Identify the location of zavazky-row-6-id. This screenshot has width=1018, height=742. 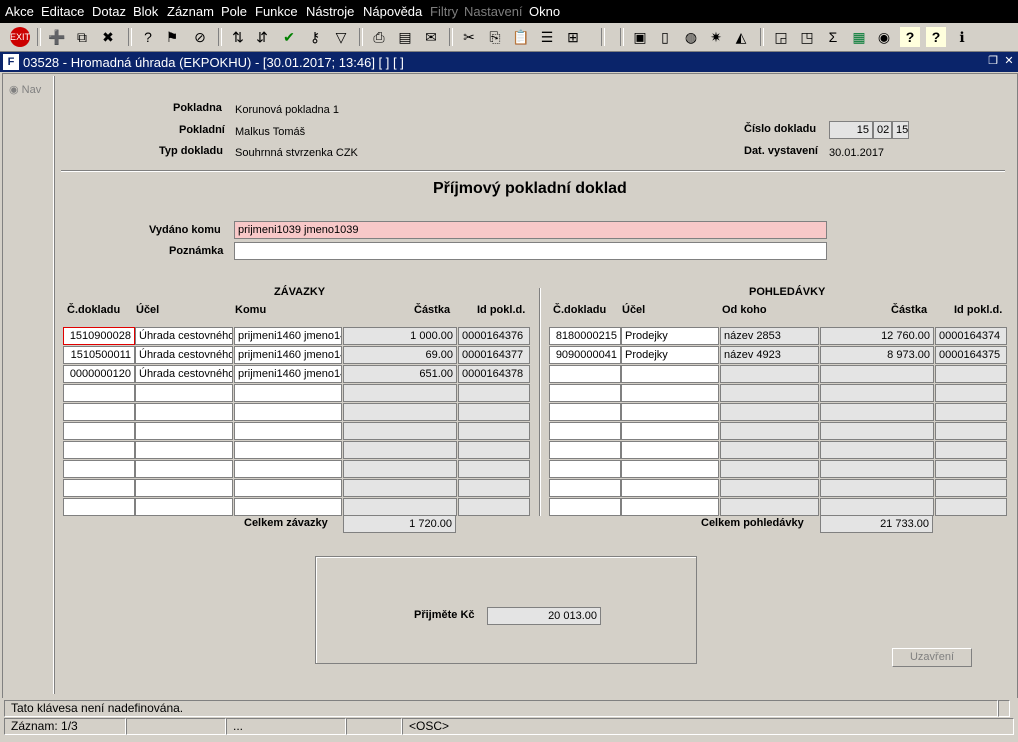
(494, 431).